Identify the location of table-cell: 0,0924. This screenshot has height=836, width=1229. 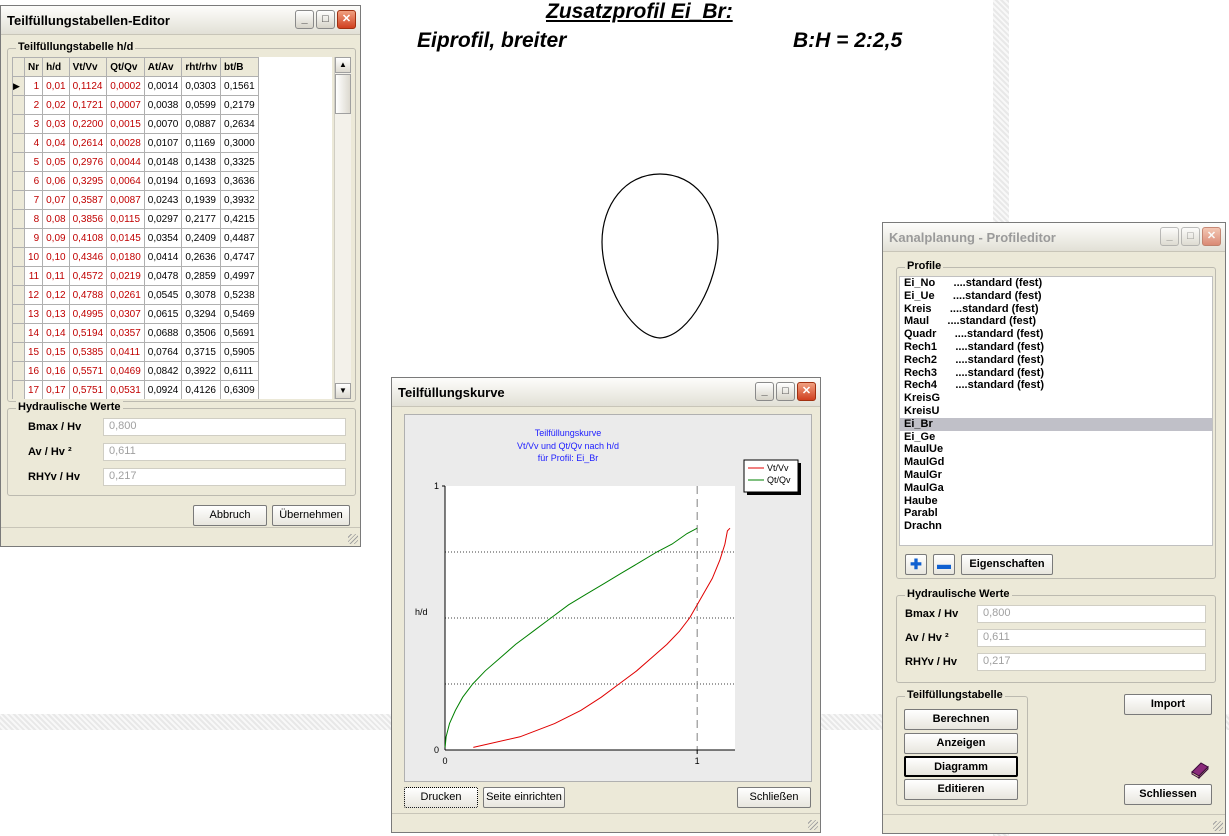
(163, 389).